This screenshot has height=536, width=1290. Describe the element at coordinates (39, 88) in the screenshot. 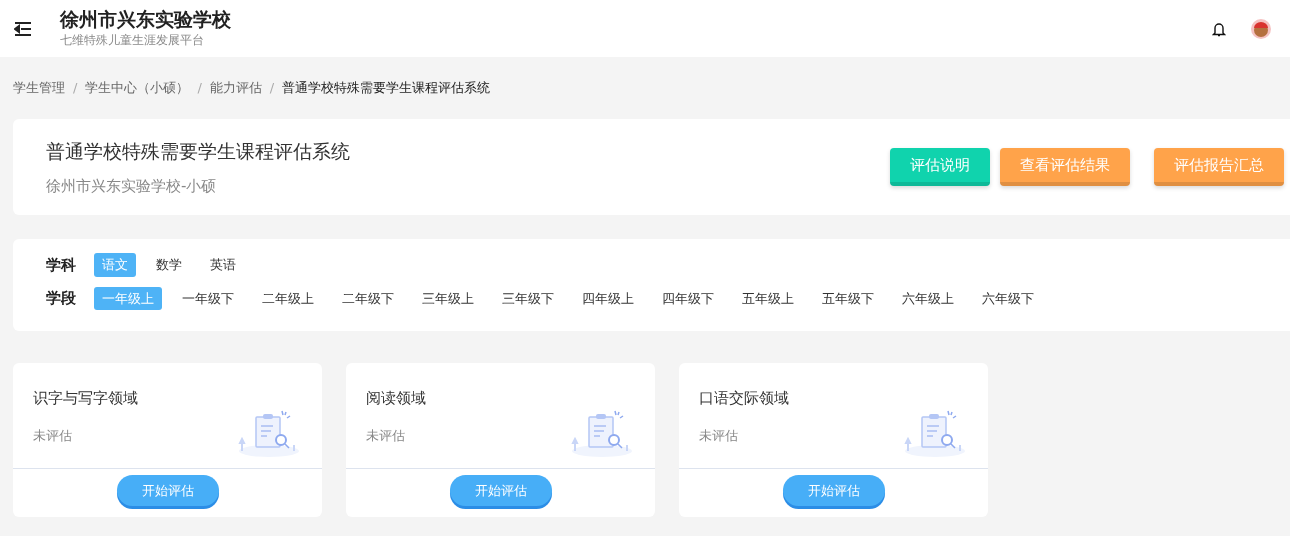

I see `breadcrumb-link: 学生管理` at that location.